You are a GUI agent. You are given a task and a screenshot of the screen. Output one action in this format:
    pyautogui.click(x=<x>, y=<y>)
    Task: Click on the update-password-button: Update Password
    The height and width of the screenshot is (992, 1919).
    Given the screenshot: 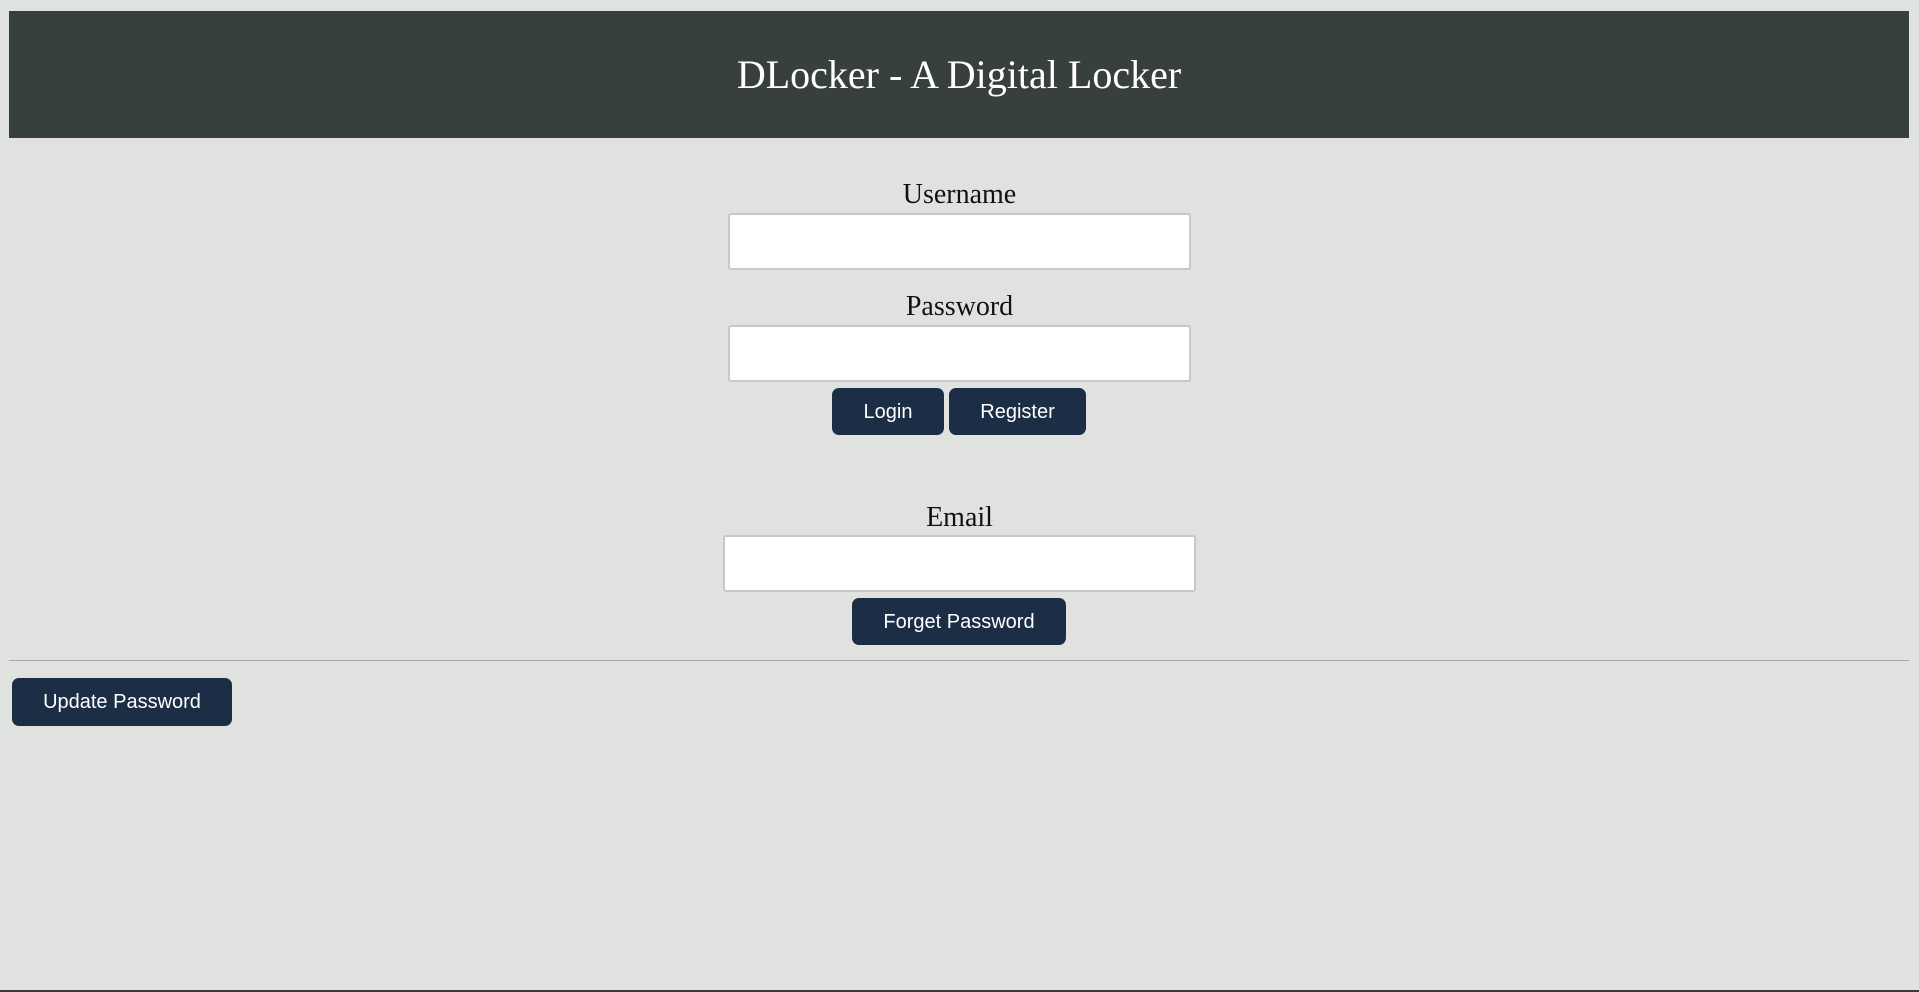 What is the action you would take?
    pyautogui.click(x=122, y=702)
    